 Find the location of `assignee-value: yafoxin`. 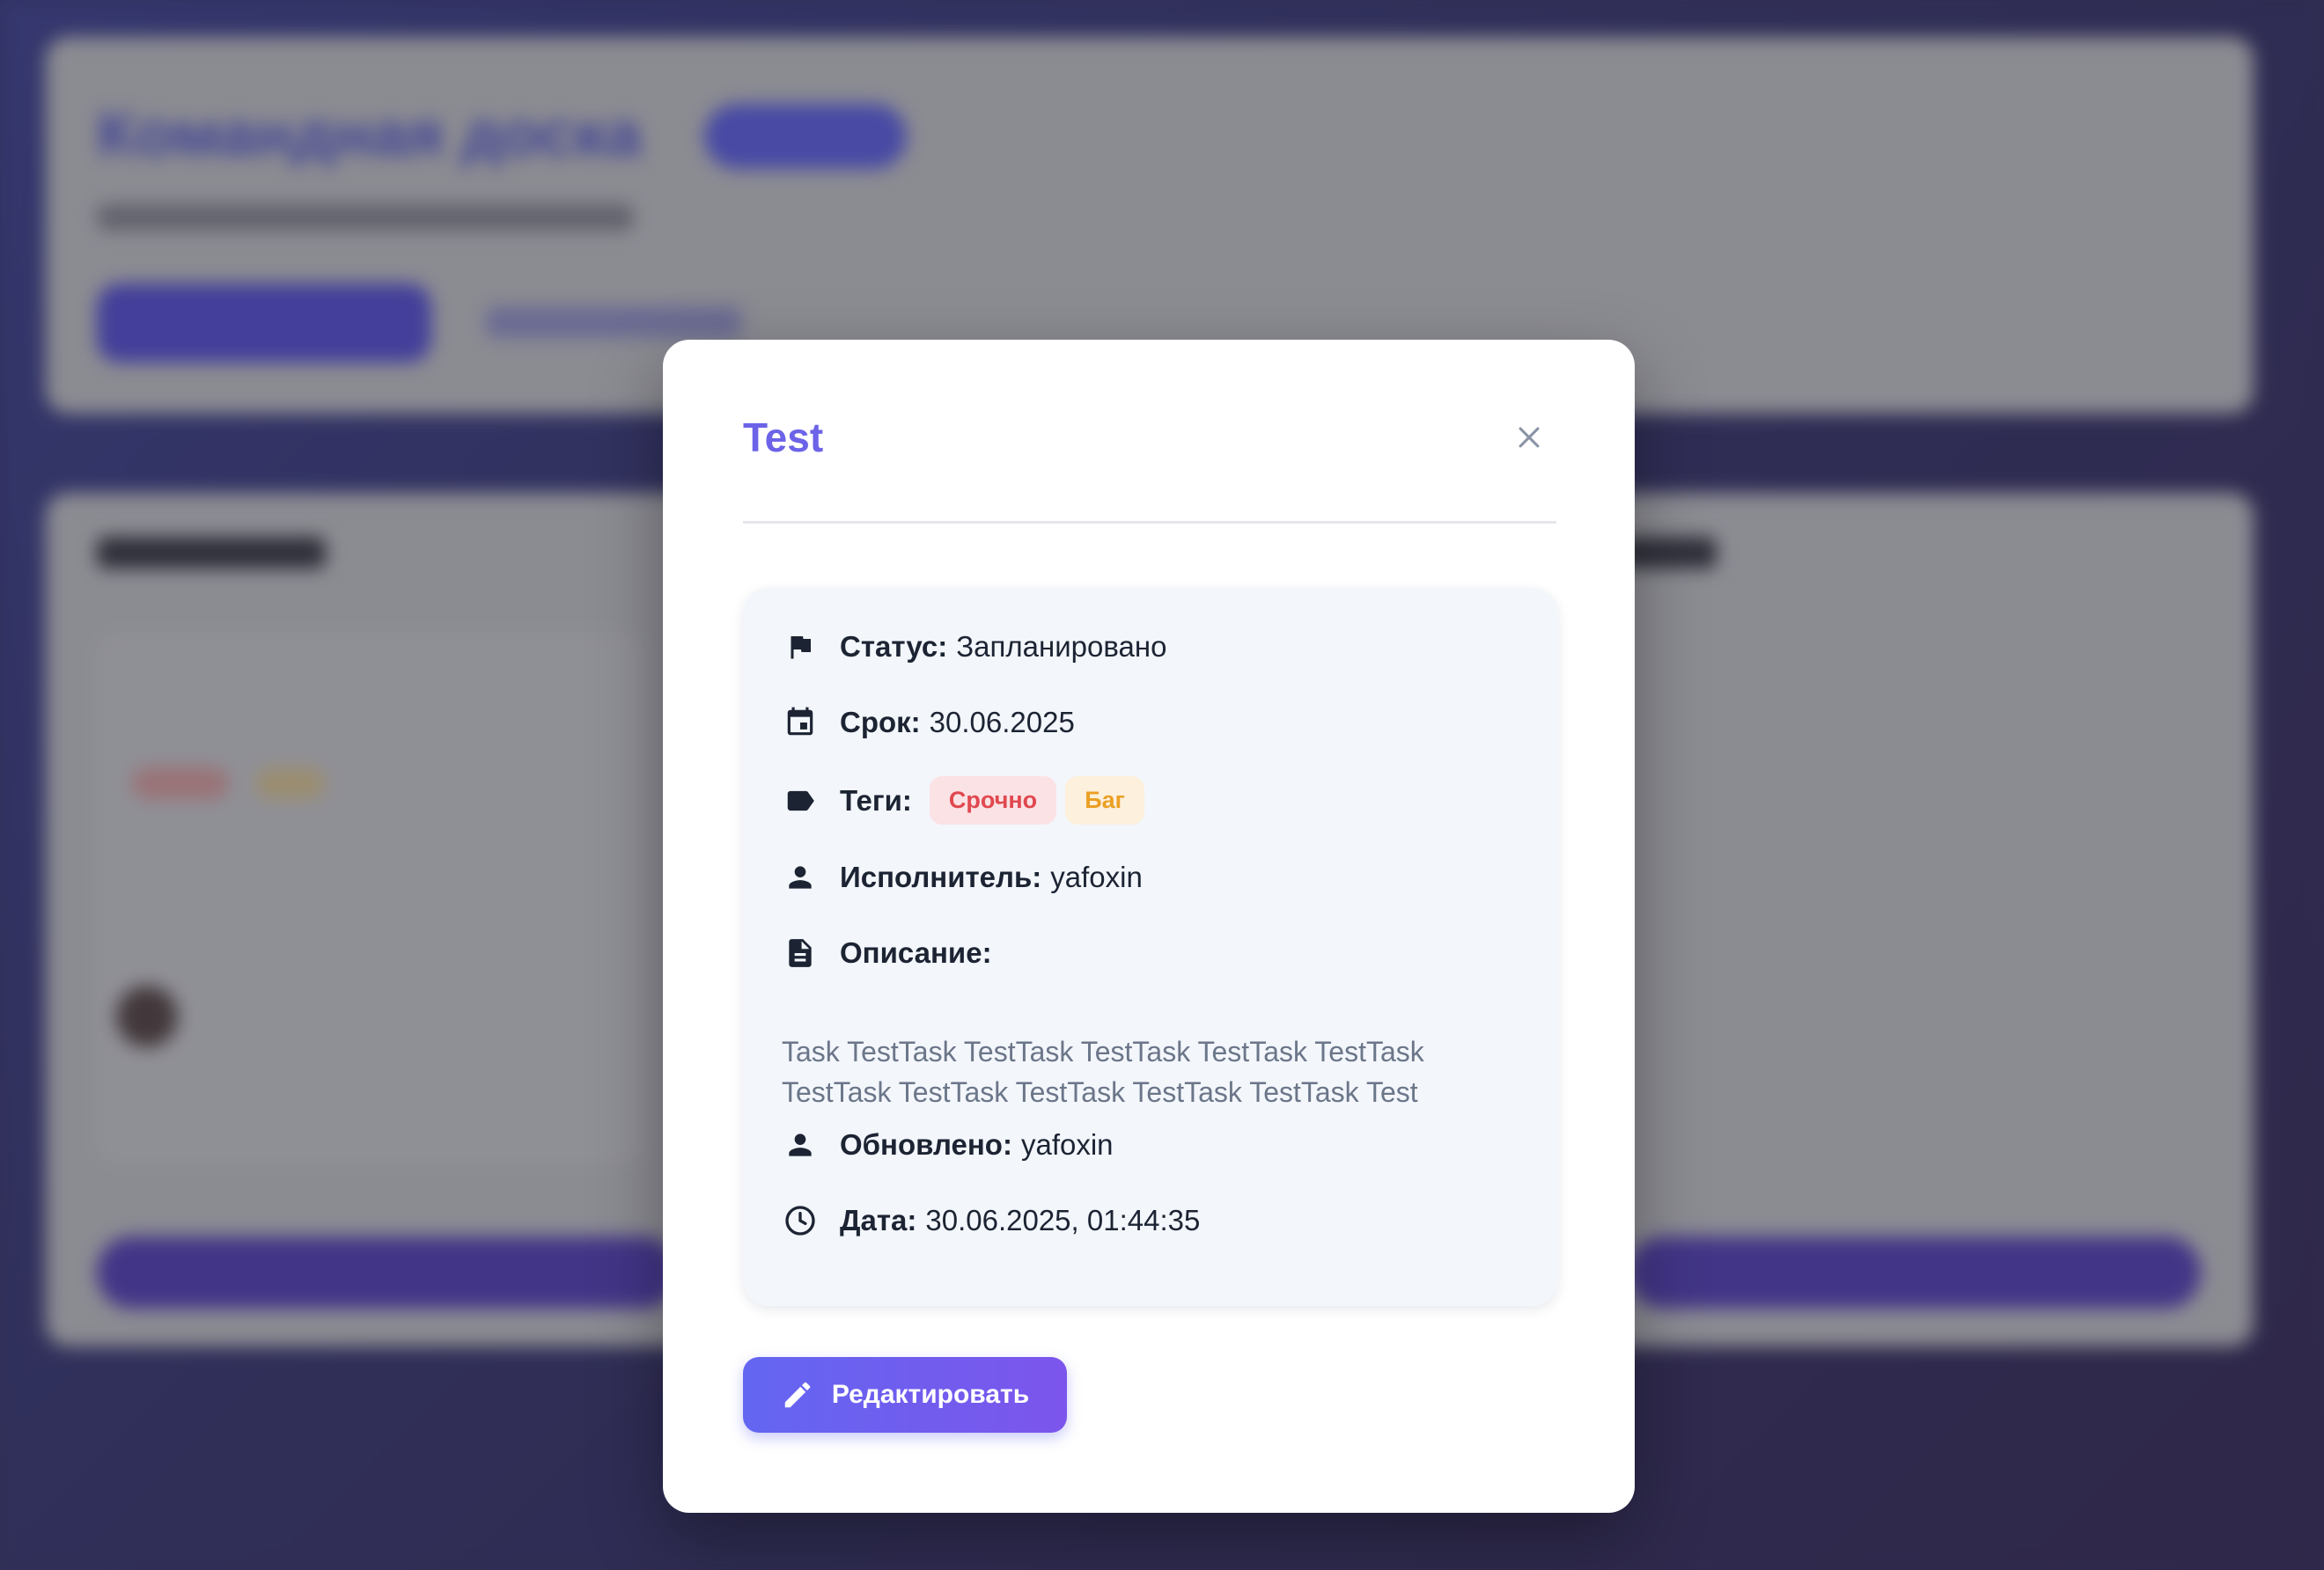

assignee-value: yafoxin is located at coordinates (1096, 877).